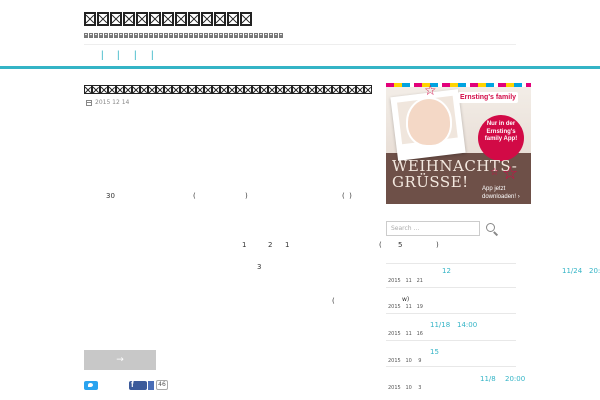 This screenshot has width=600, height=400. I want to click on search-input, so click(433, 228).